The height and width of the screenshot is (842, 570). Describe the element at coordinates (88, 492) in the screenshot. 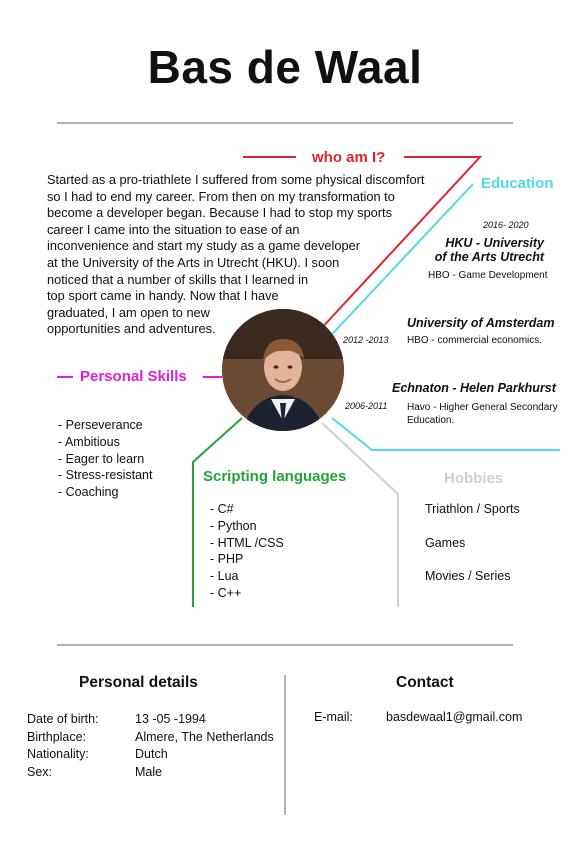

I see `list-item: - Coaching` at that location.